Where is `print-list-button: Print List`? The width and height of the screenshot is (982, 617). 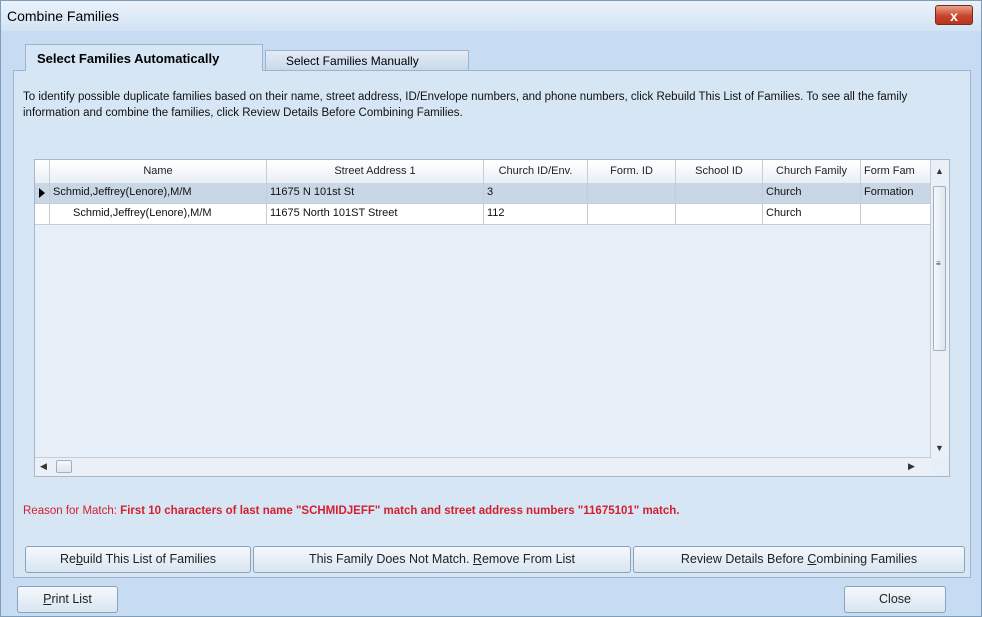
print-list-button: Print List is located at coordinates (67, 599).